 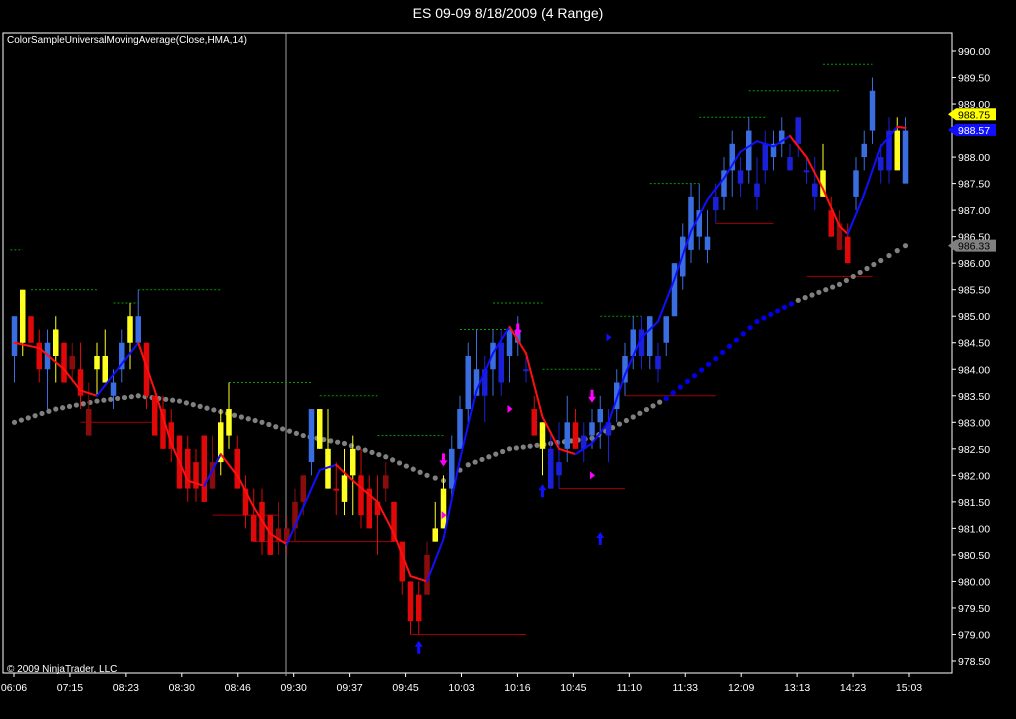 I want to click on arrow-up-icon, so click(x=418, y=647).